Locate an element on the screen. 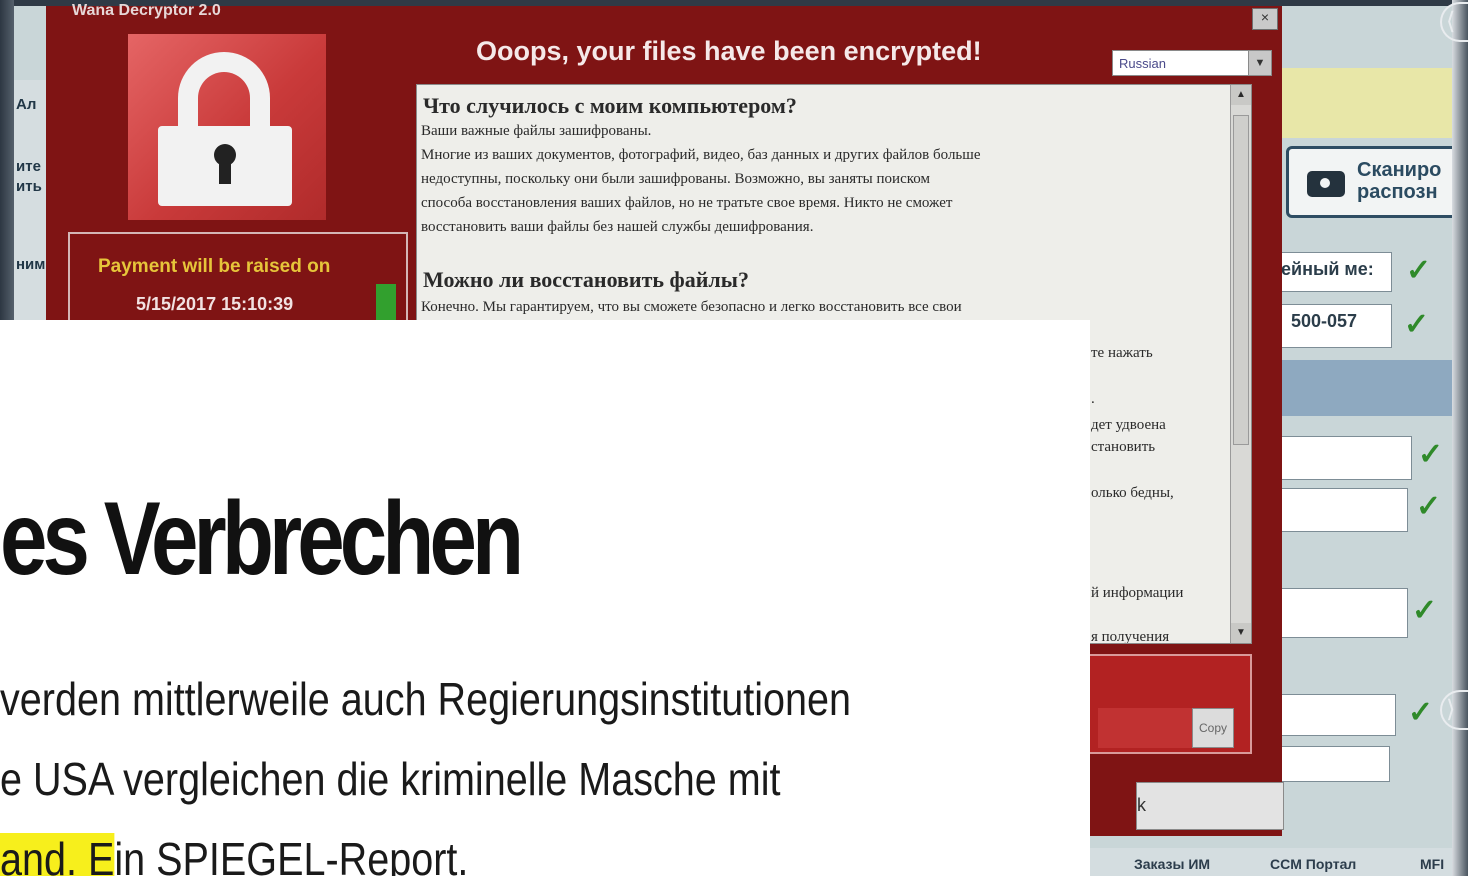 This screenshot has height=876, width=1468. scan-button-label: Сканиро распозн is located at coordinates (1399, 181).